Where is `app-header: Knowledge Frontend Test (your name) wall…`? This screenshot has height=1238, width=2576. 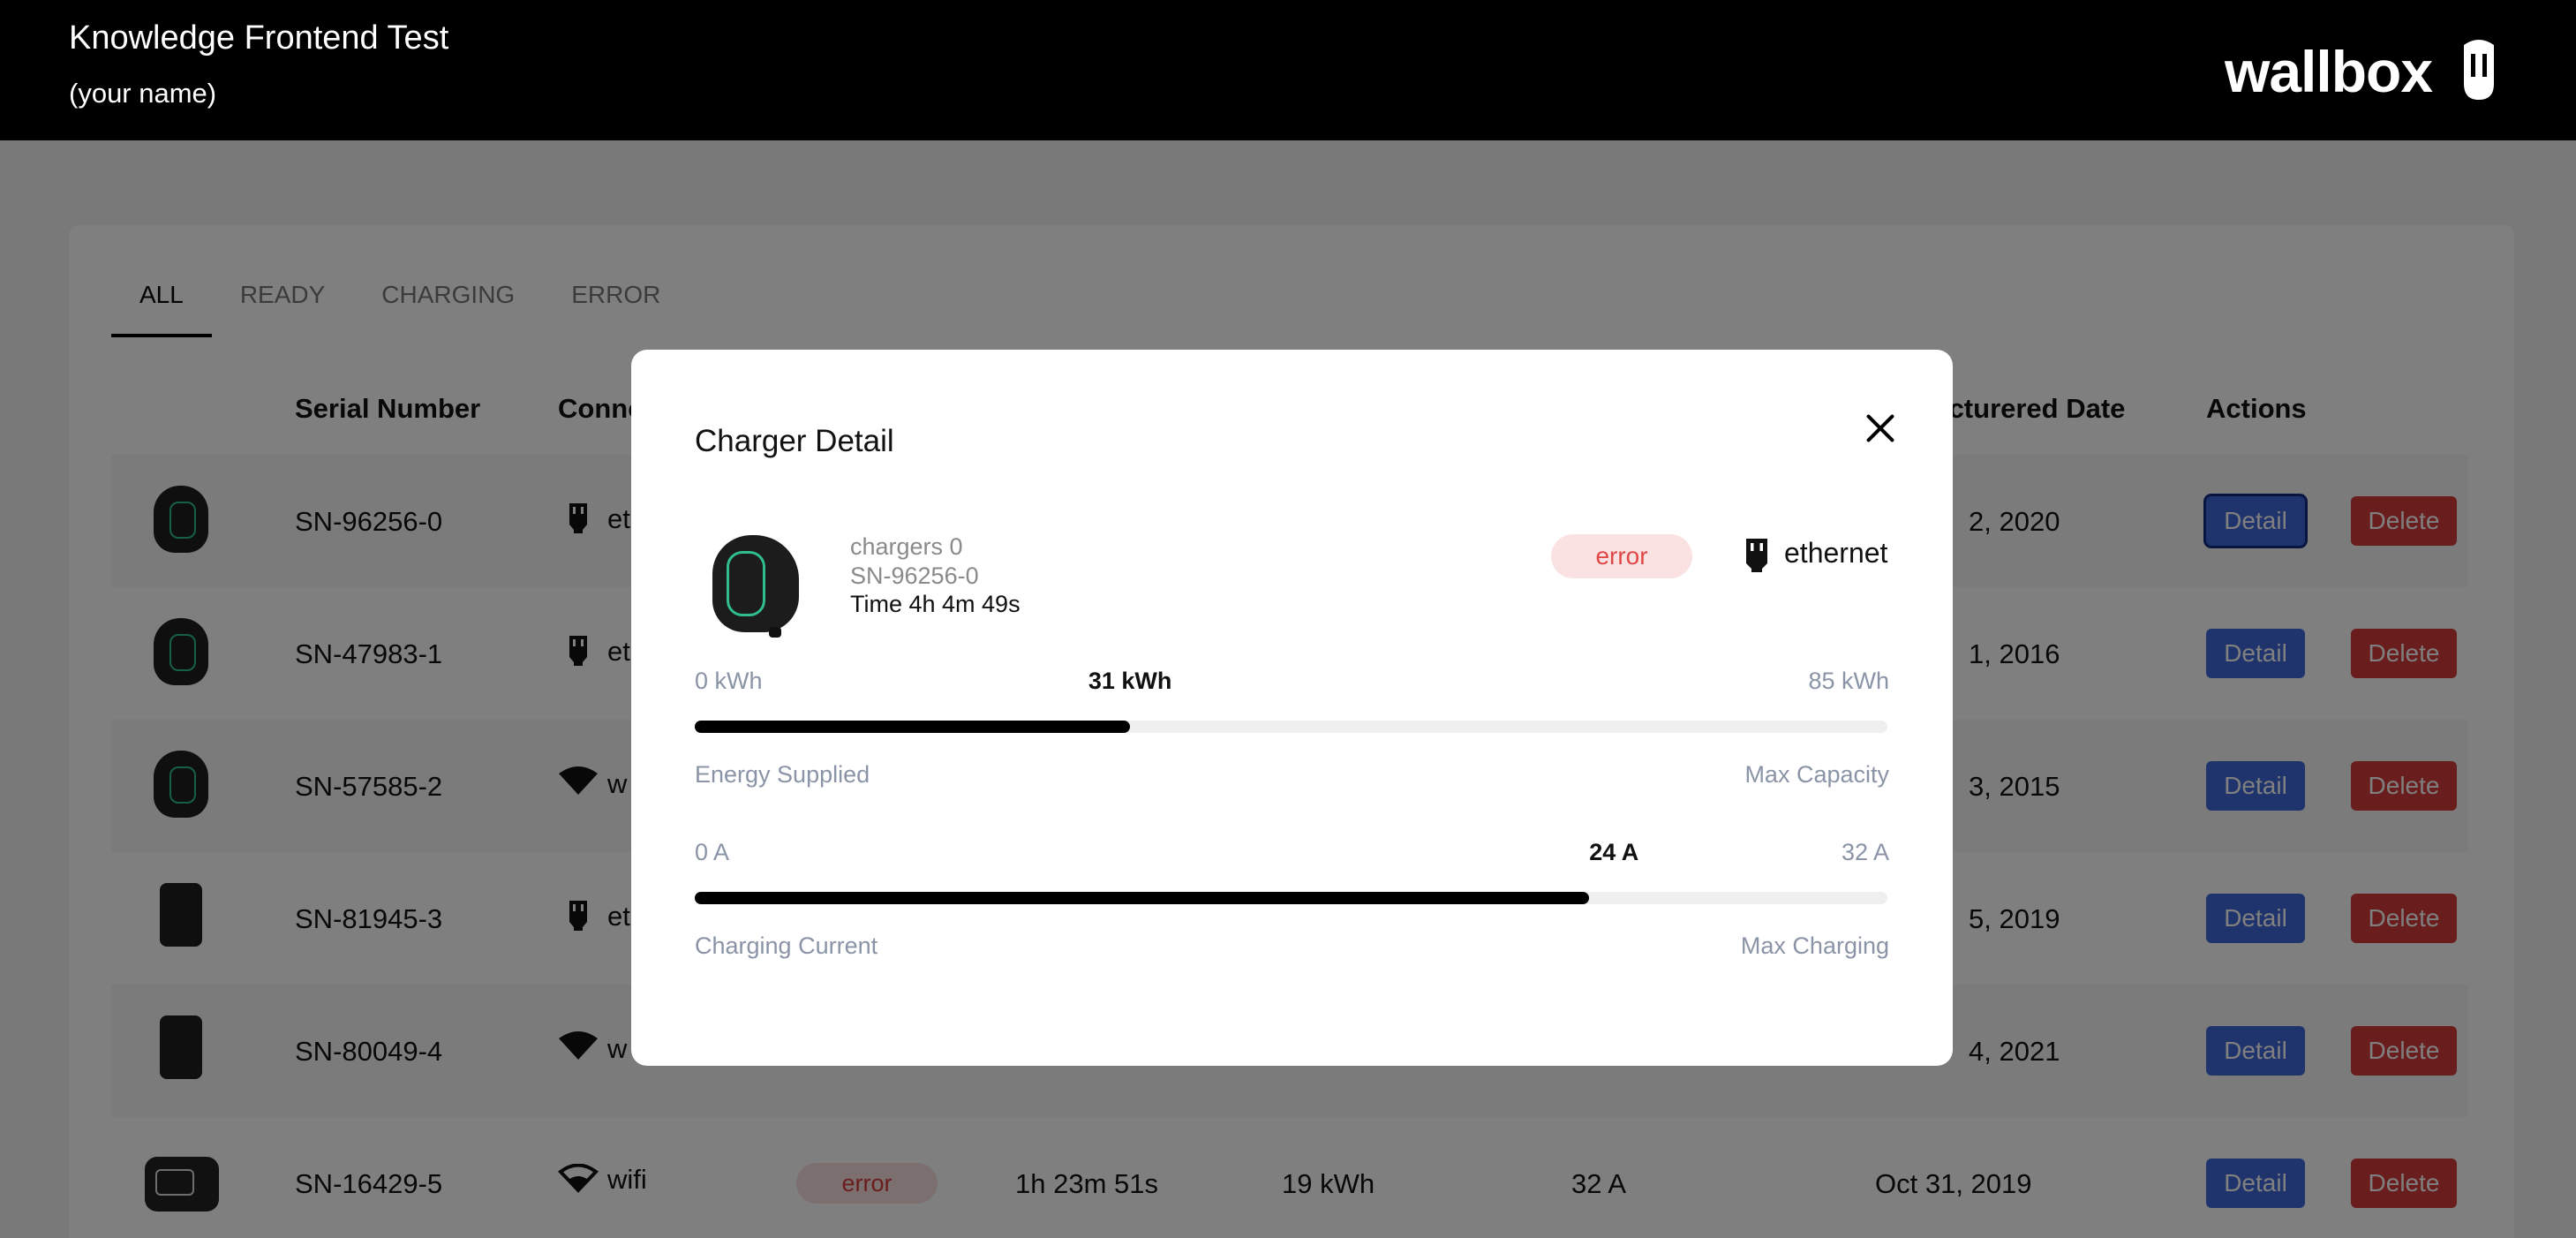 app-header: Knowledge Frontend Test (your name) wall… is located at coordinates (1288, 70).